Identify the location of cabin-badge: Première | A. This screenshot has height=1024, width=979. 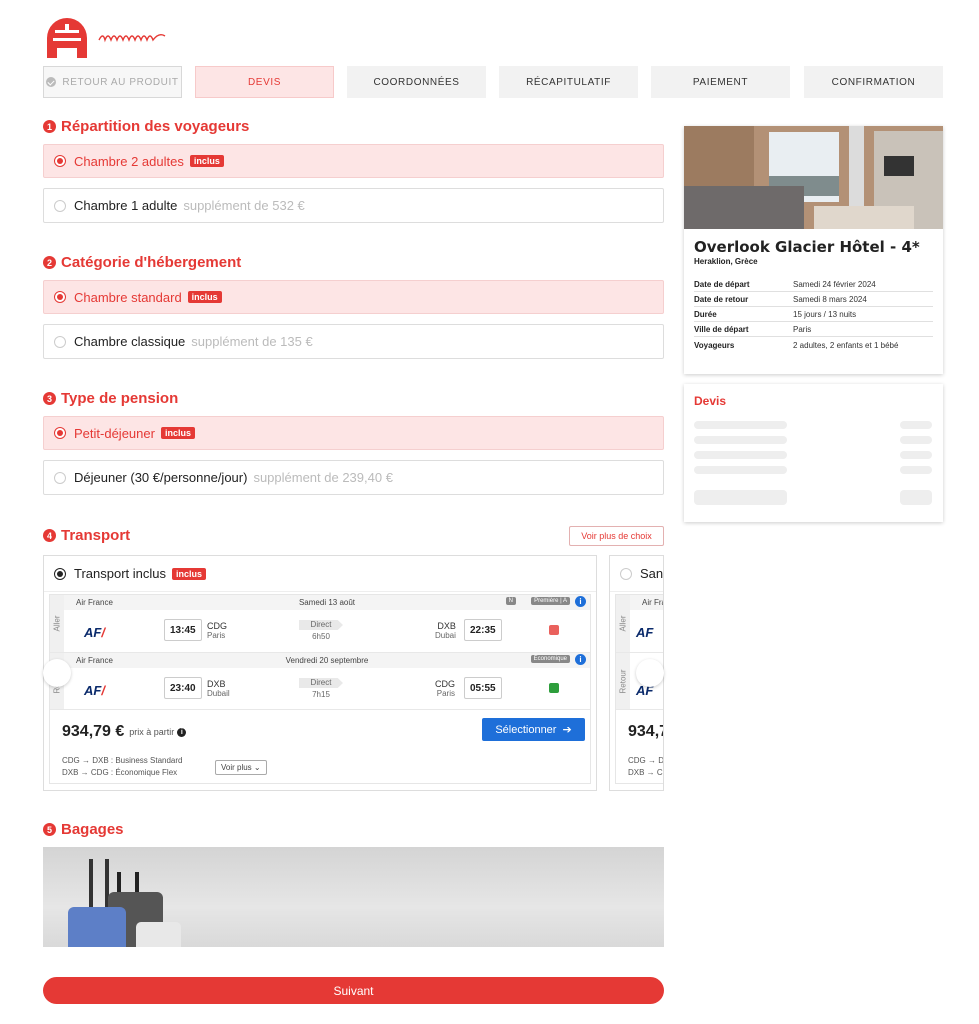
(550, 601).